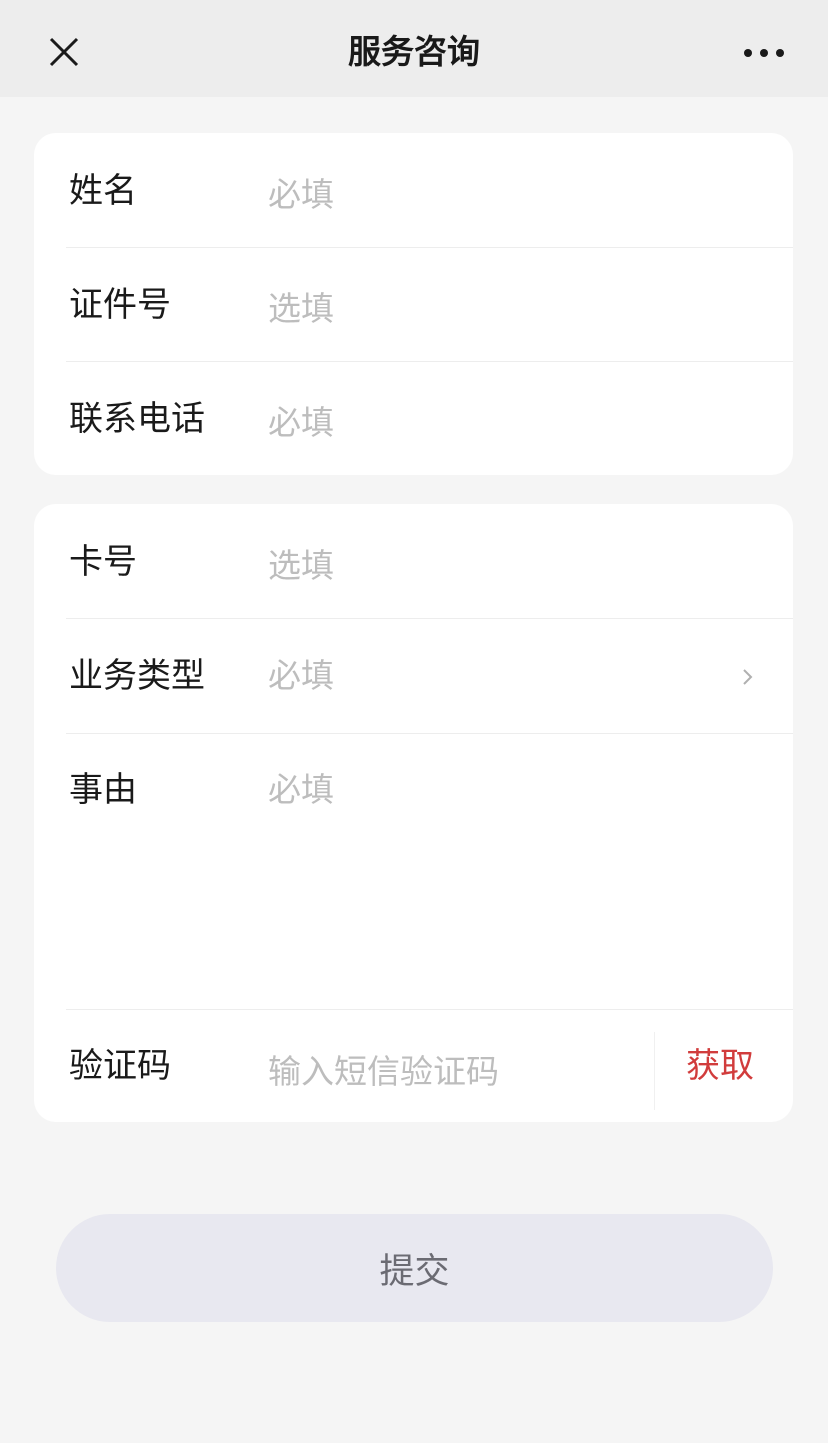 This screenshot has height=1443, width=828. What do you see at coordinates (137, 676) in the screenshot?
I see `business-type-label: 业务类型` at bounding box center [137, 676].